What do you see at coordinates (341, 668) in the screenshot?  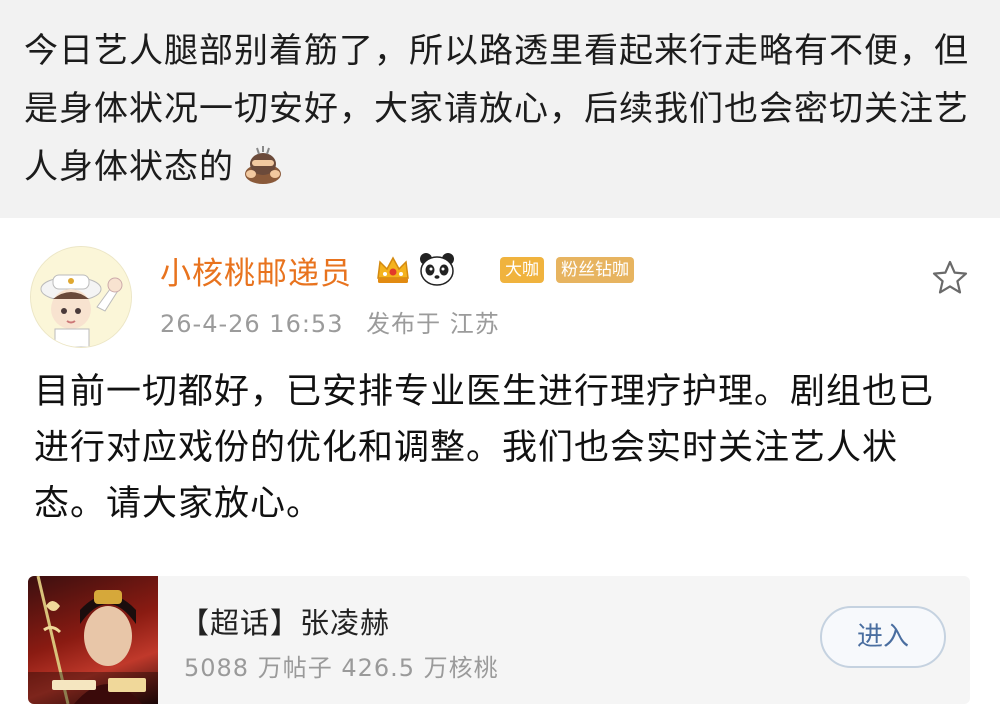 I see `topic-stats: 5088 万帖子 426.5 万核桃` at bounding box center [341, 668].